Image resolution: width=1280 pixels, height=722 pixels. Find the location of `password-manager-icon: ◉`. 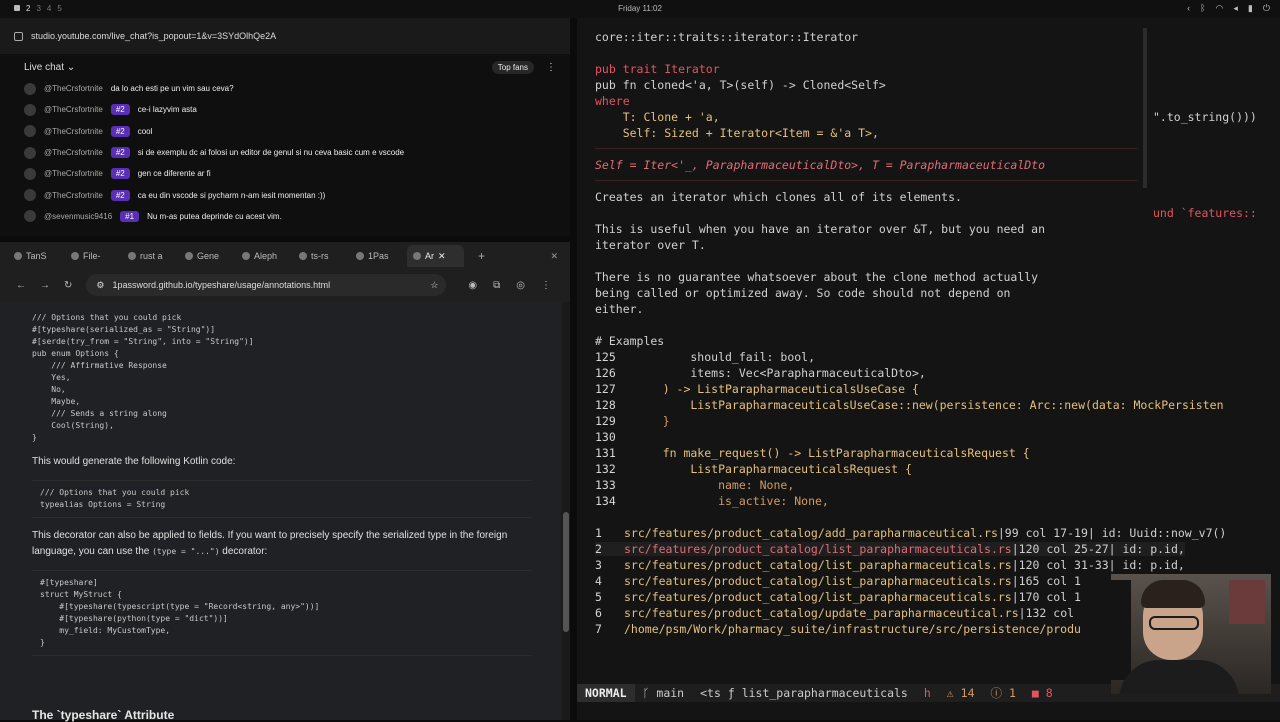

password-manager-icon: ◉ is located at coordinates (472, 285).